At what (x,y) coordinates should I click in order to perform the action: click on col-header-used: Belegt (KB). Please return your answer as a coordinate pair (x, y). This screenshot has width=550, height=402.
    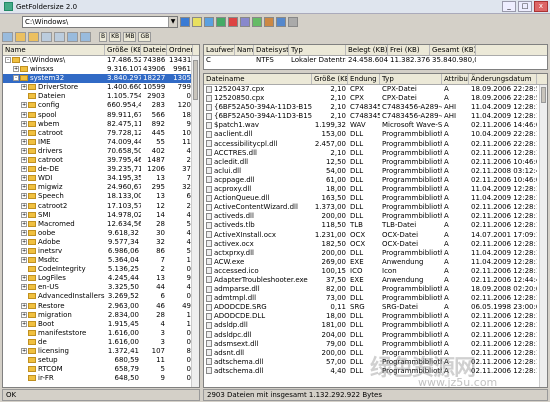
    Looking at the image, I should click on (367, 50).